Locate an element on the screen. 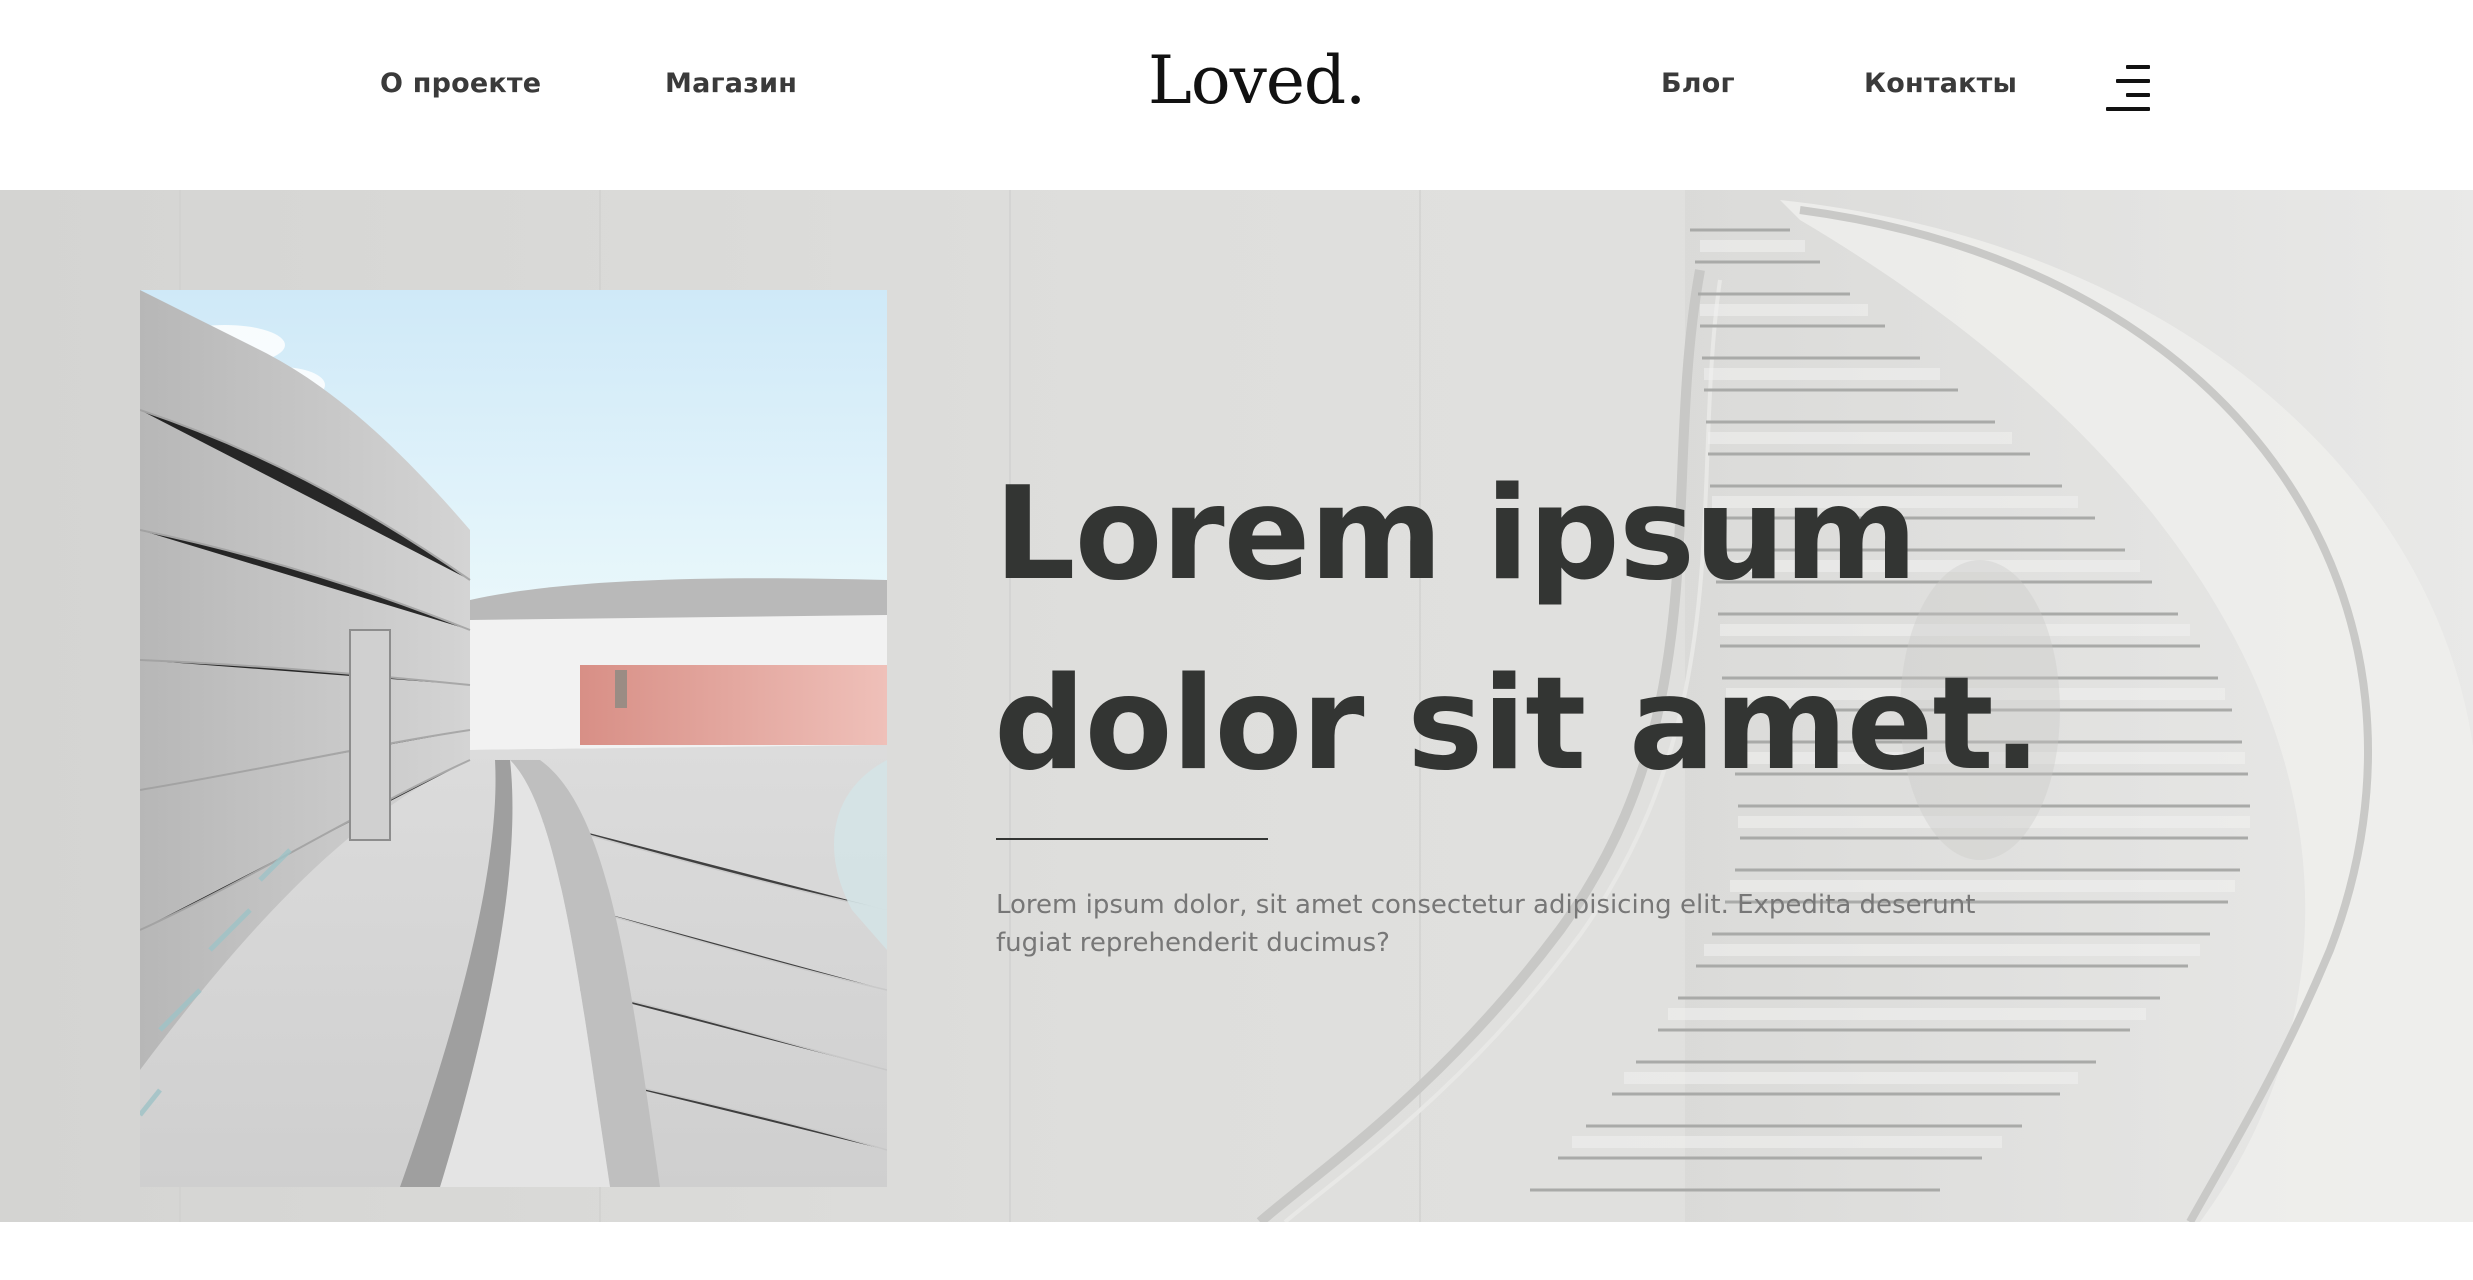 The image size is (2473, 1280). nav-link-contacts: Контакты is located at coordinates (1940, 83).